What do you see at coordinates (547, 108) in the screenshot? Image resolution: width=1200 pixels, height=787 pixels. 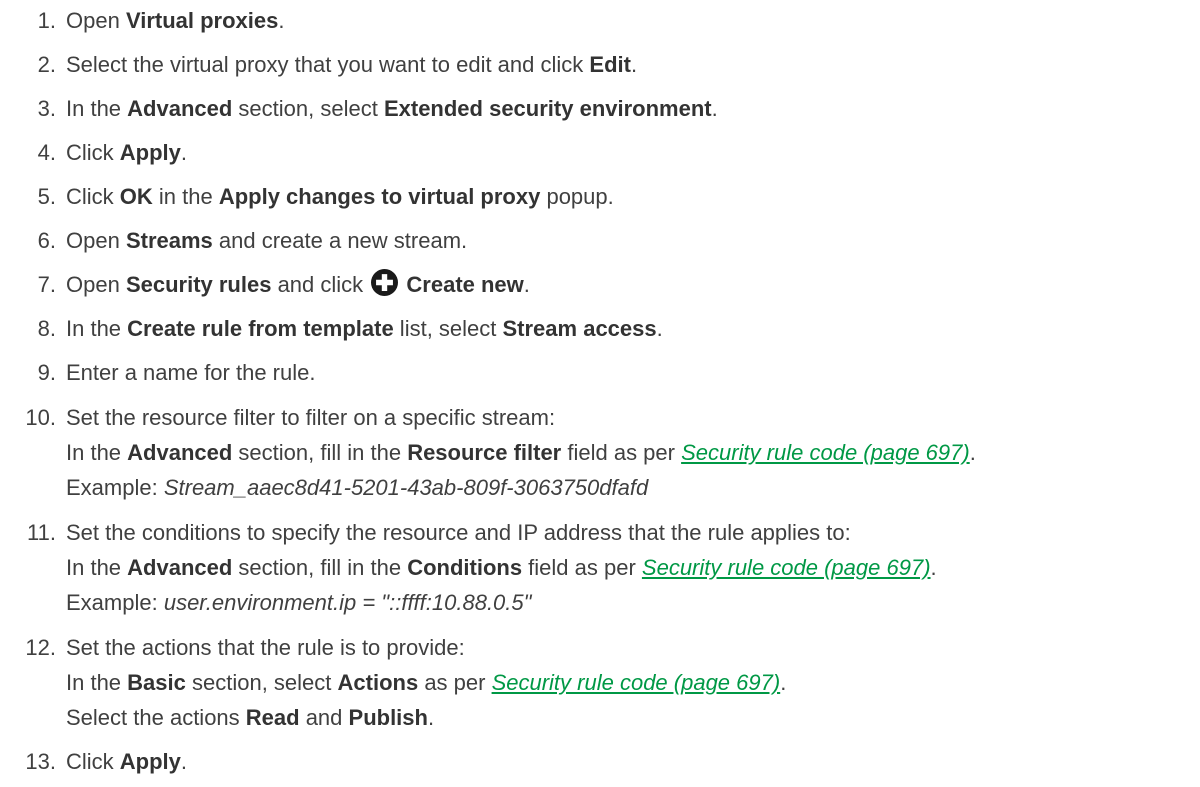 I see `ui-term: Extended security environment` at bounding box center [547, 108].